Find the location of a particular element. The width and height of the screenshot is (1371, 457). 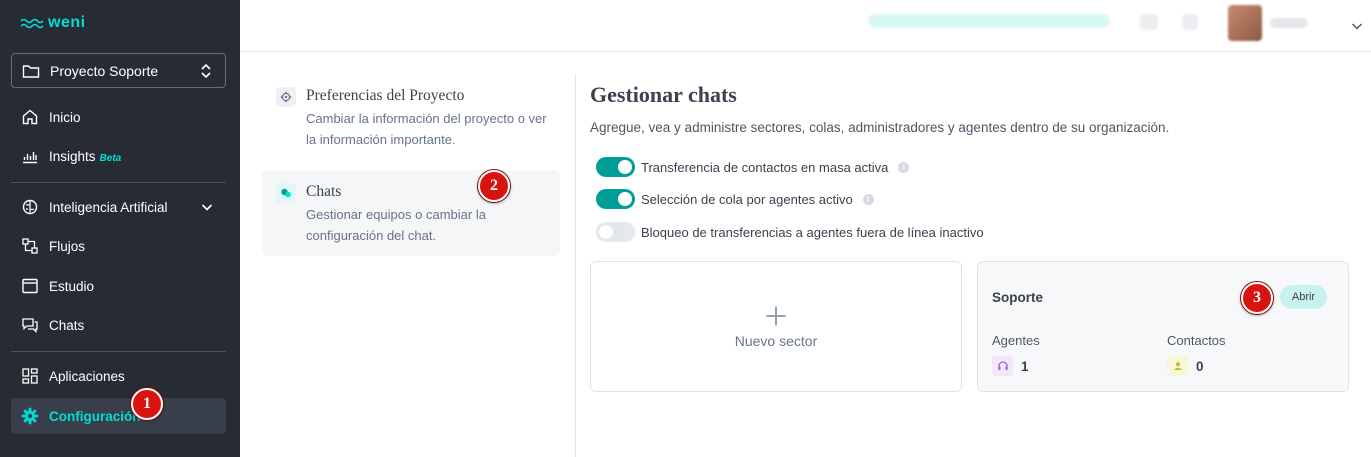

brain-icon is located at coordinates (30, 207).